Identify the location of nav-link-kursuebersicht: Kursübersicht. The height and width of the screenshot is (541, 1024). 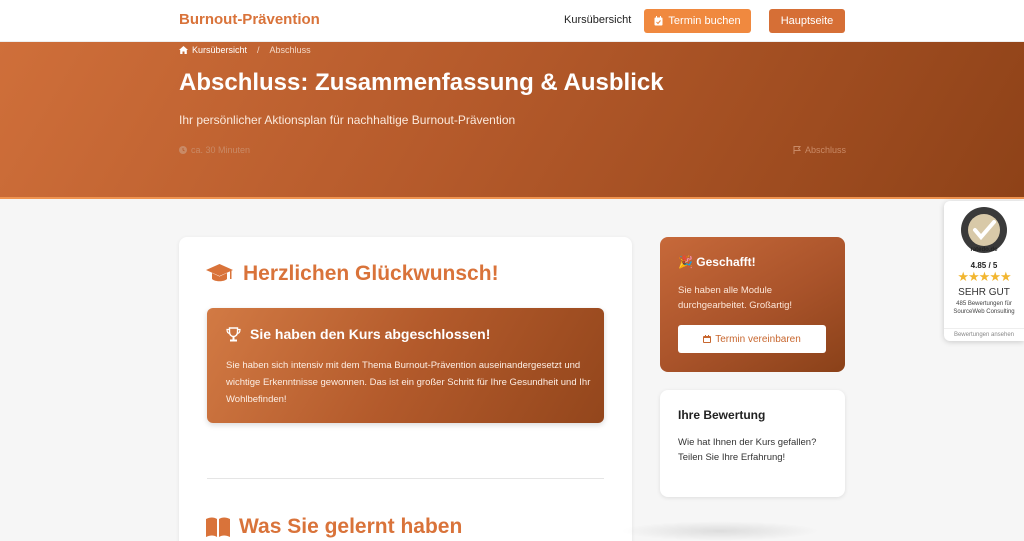
(597, 20).